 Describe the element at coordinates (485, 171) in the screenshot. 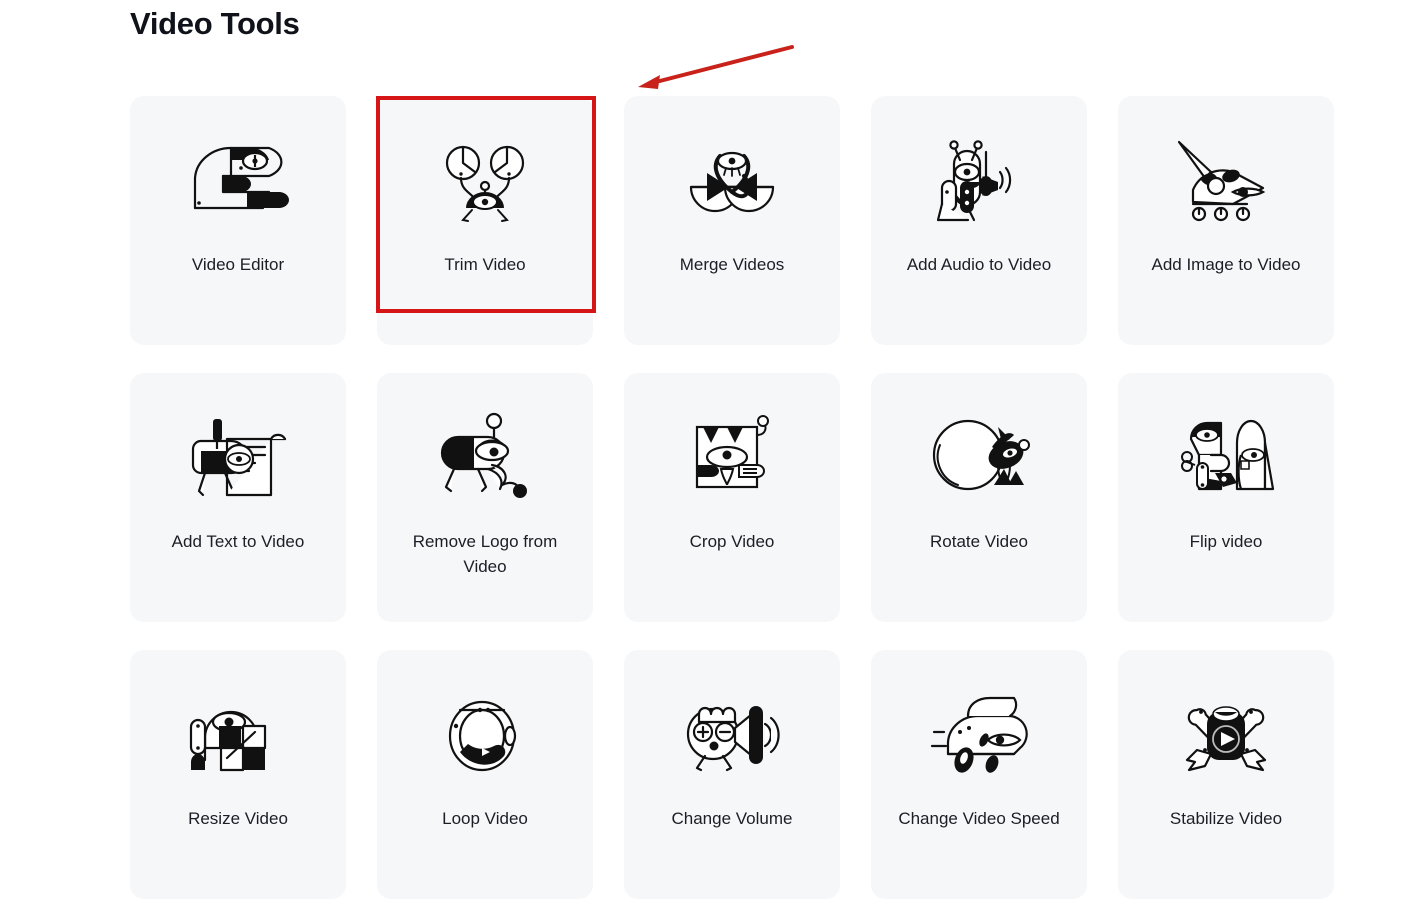

I see `trim-video-icon` at that location.